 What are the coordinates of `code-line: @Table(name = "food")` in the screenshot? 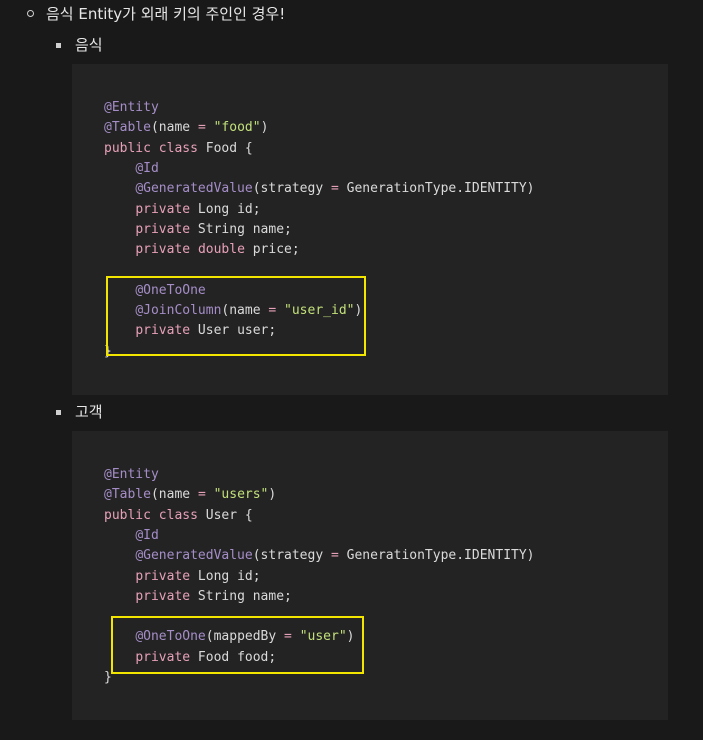 It's located at (186, 128).